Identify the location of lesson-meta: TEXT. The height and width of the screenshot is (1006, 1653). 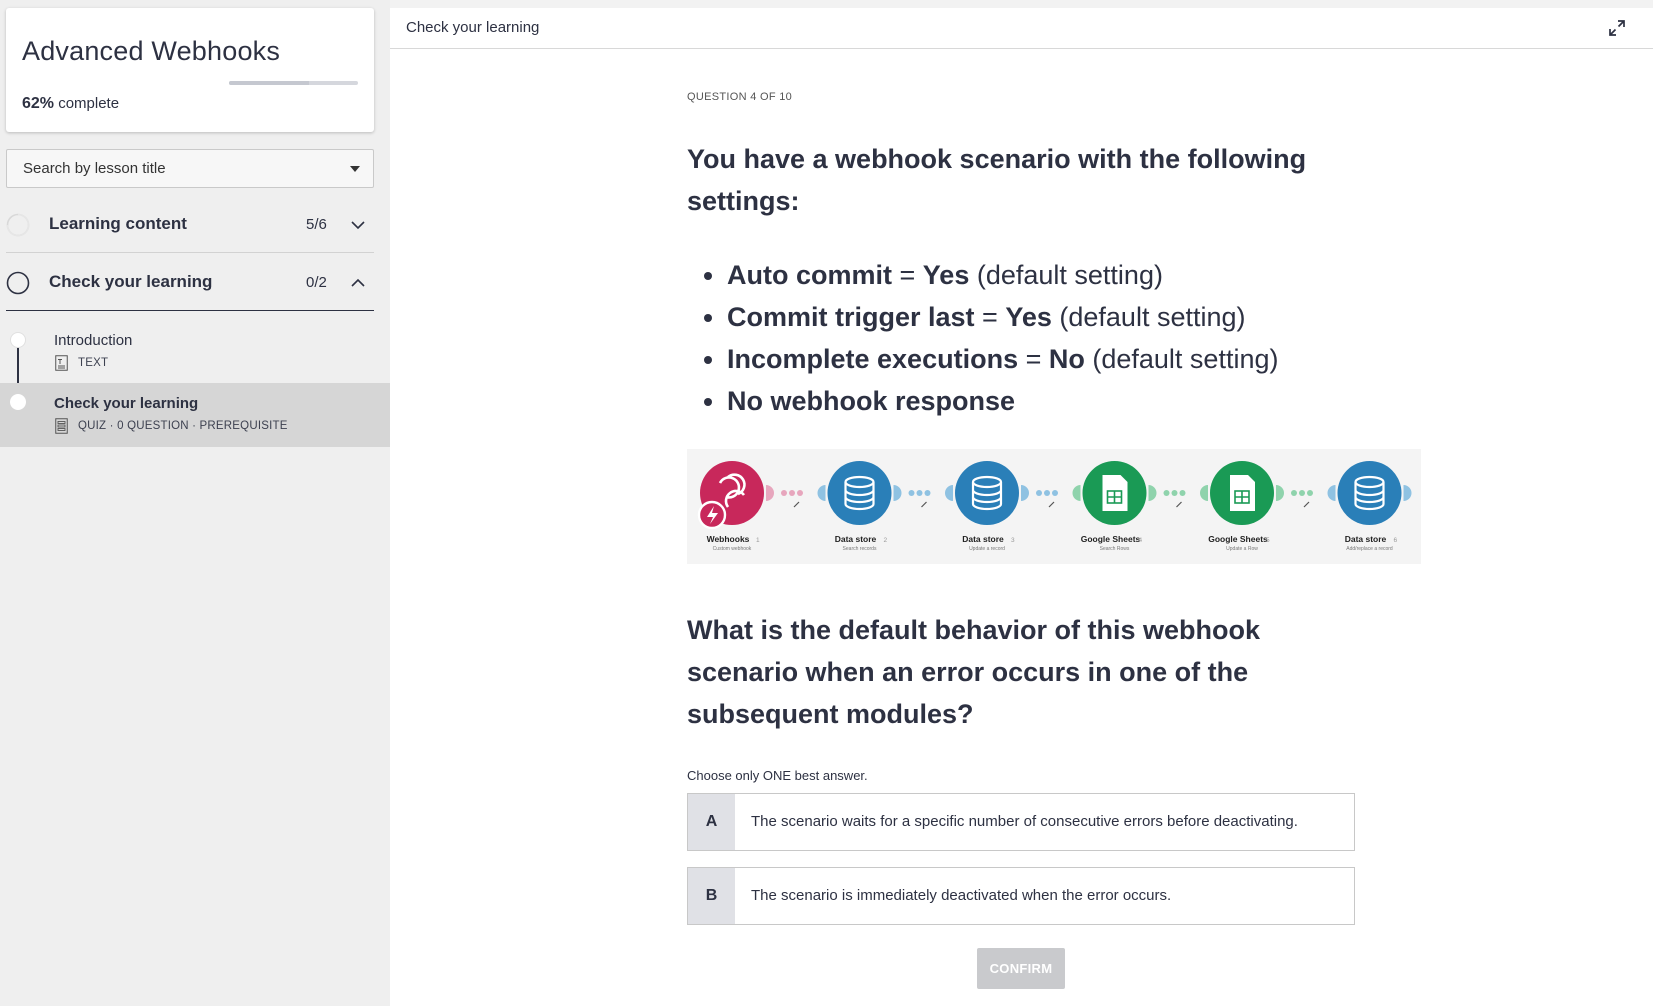
(93, 363).